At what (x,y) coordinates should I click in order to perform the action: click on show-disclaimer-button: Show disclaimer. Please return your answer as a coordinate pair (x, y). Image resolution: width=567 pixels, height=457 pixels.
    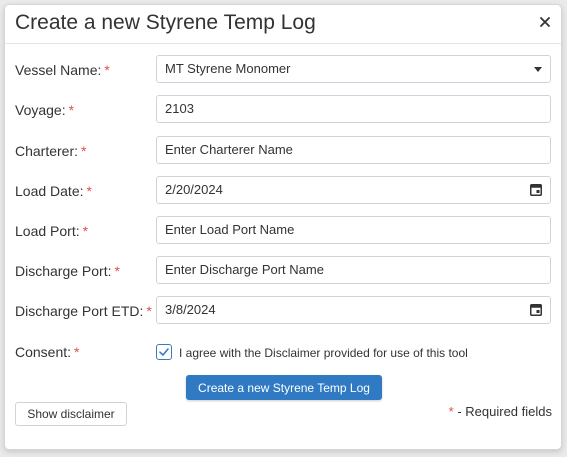
    Looking at the image, I should click on (71, 414).